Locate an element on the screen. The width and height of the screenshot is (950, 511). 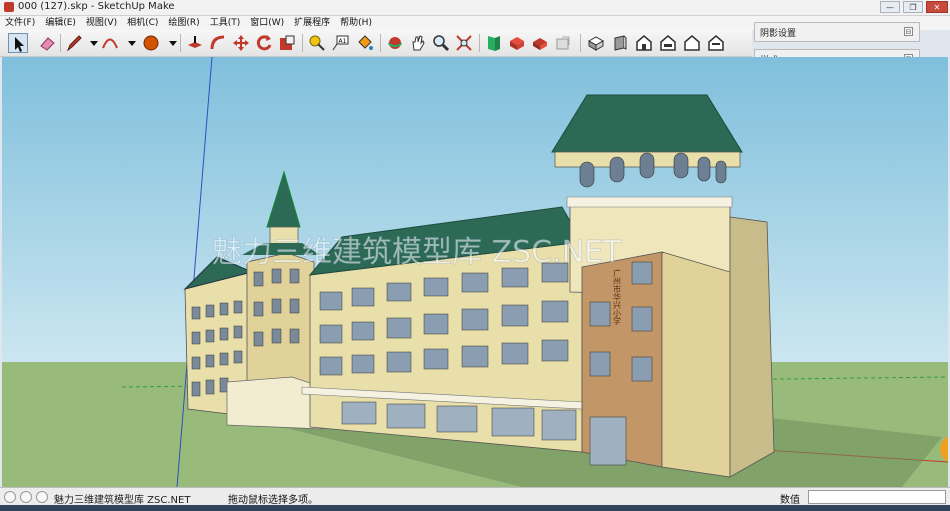
select-icon is located at coordinates (18, 43).